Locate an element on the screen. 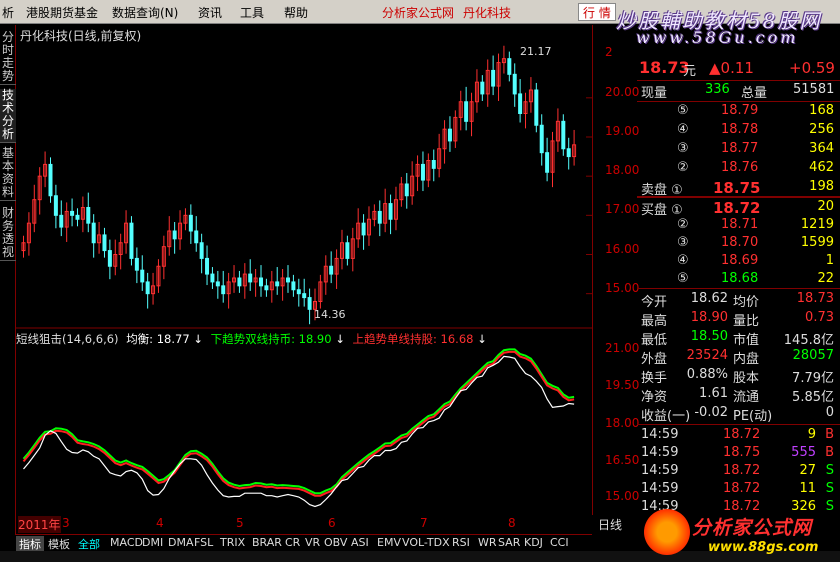  total-vol-value: 51581 is located at coordinates (814, 89).